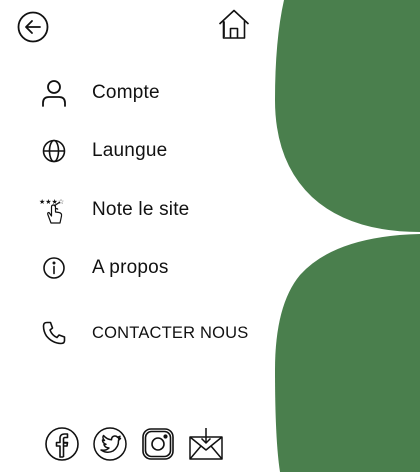 The width and height of the screenshot is (420, 472). I want to click on twitter-button, so click(110, 444).